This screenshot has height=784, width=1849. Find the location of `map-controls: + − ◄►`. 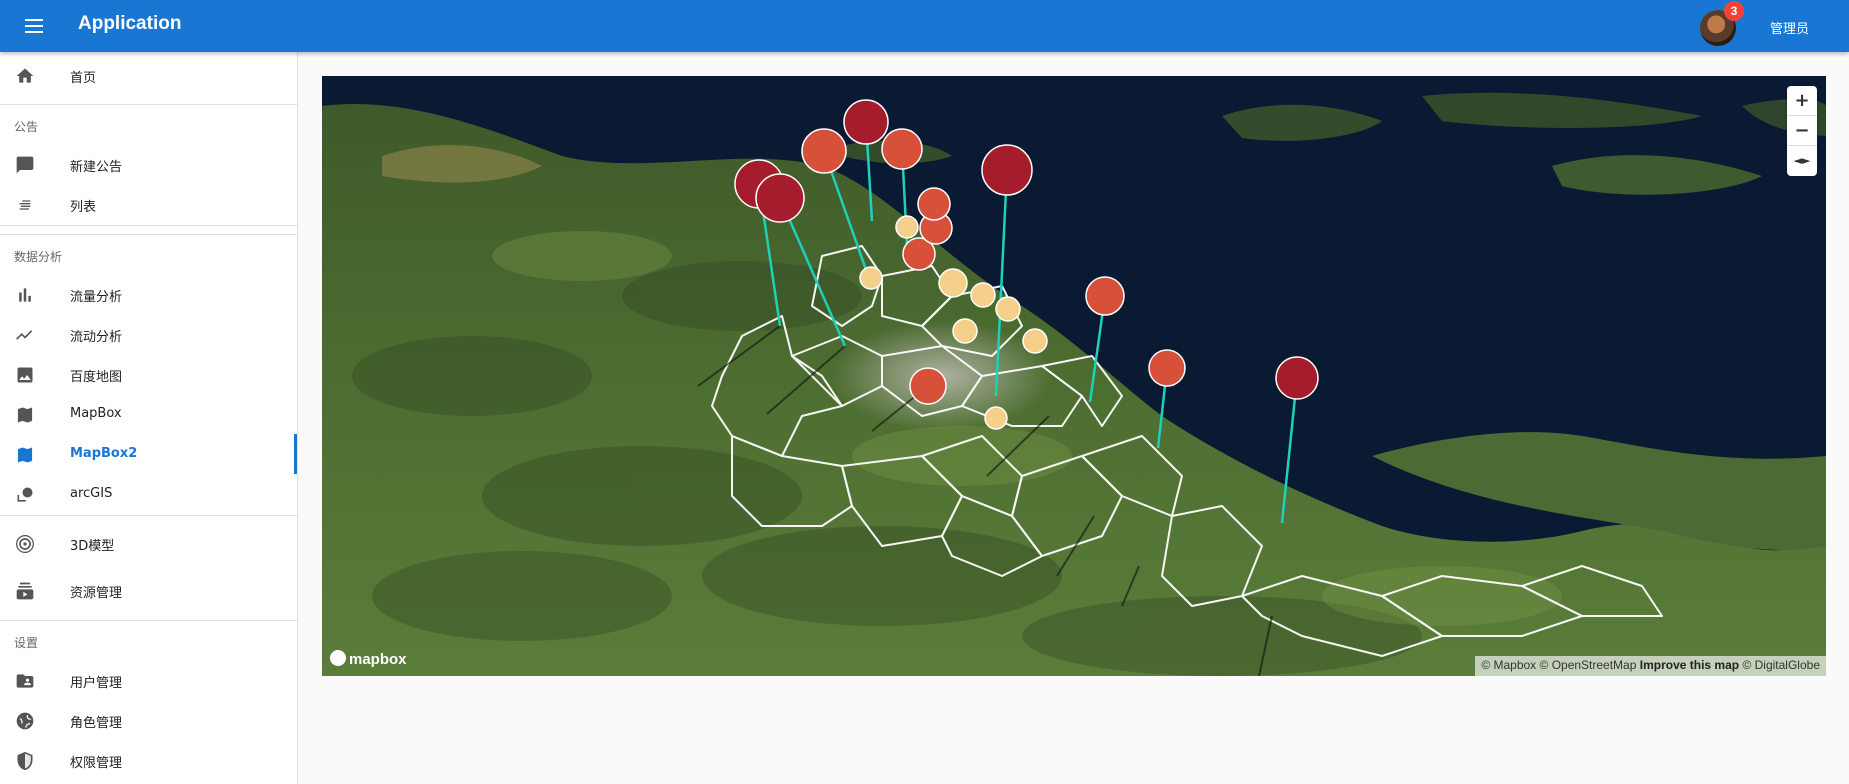

map-controls: + − ◄► is located at coordinates (1802, 131).